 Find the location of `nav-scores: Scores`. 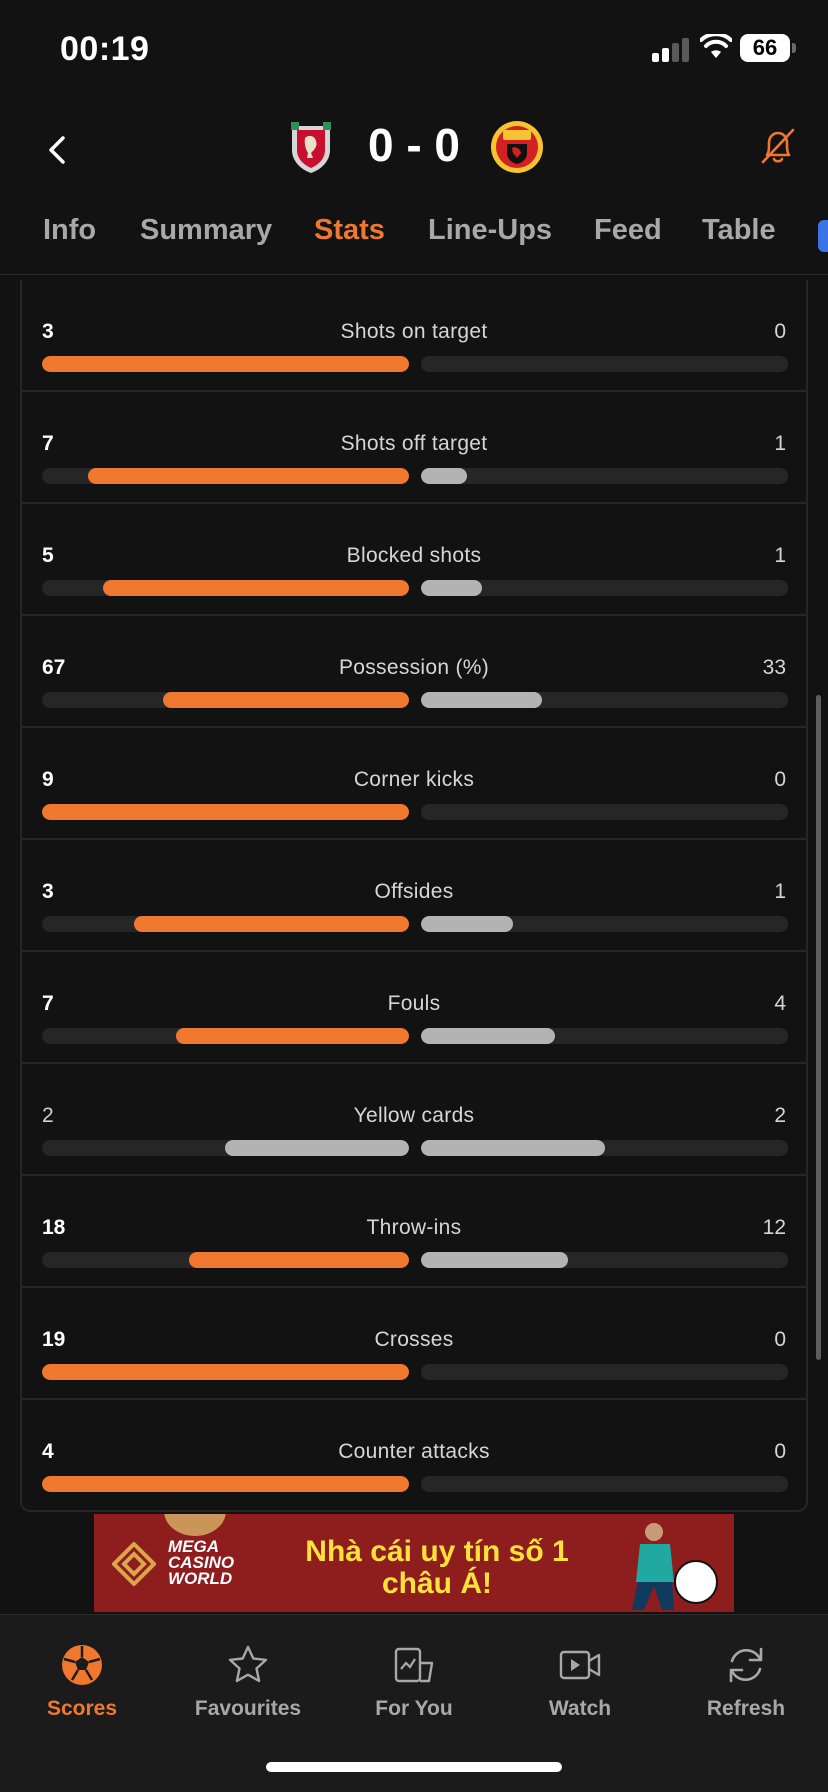

nav-scores: Scores is located at coordinates (82, 1681).